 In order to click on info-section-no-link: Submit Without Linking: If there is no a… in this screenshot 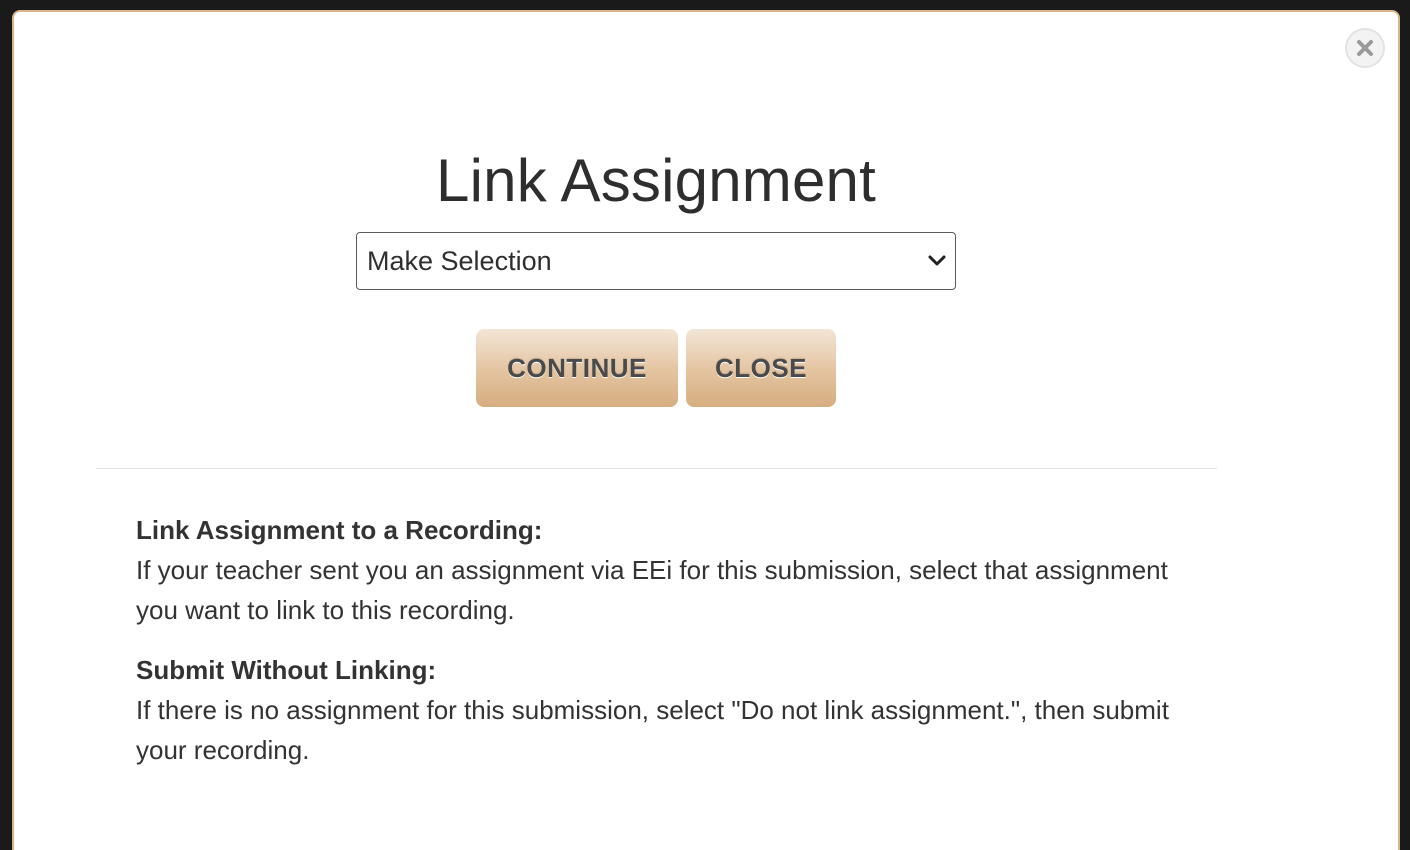, I will do `click(676, 710)`.